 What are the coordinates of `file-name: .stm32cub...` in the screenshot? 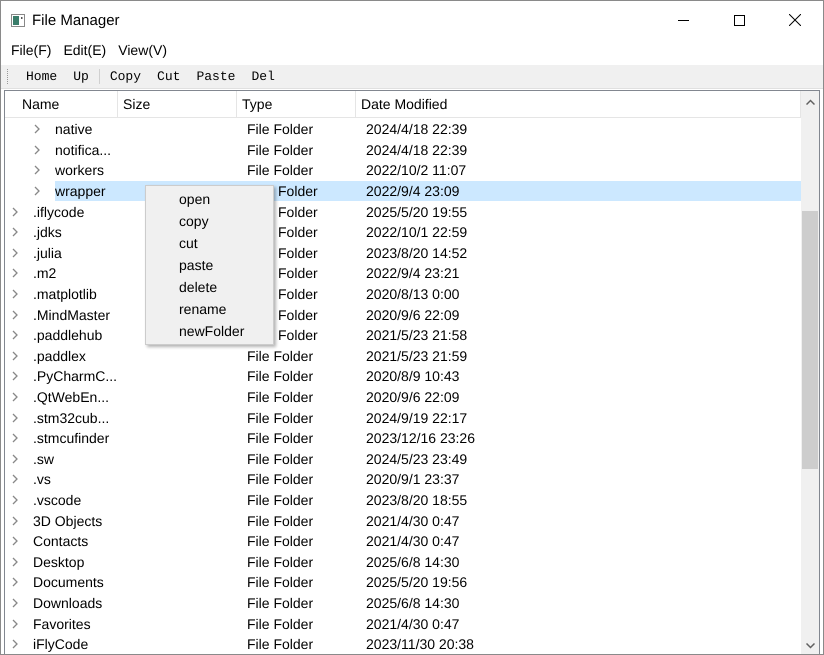 It's located at (78, 418).